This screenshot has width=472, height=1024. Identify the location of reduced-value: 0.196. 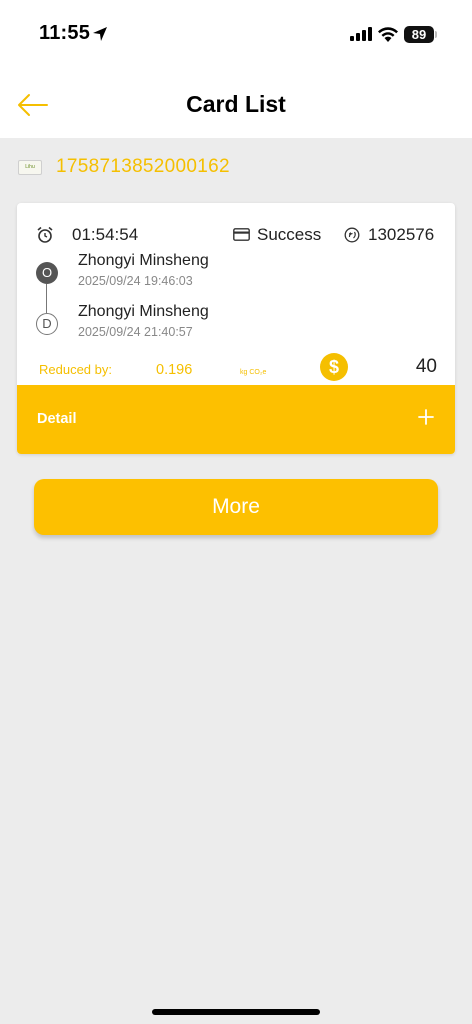
(174, 370).